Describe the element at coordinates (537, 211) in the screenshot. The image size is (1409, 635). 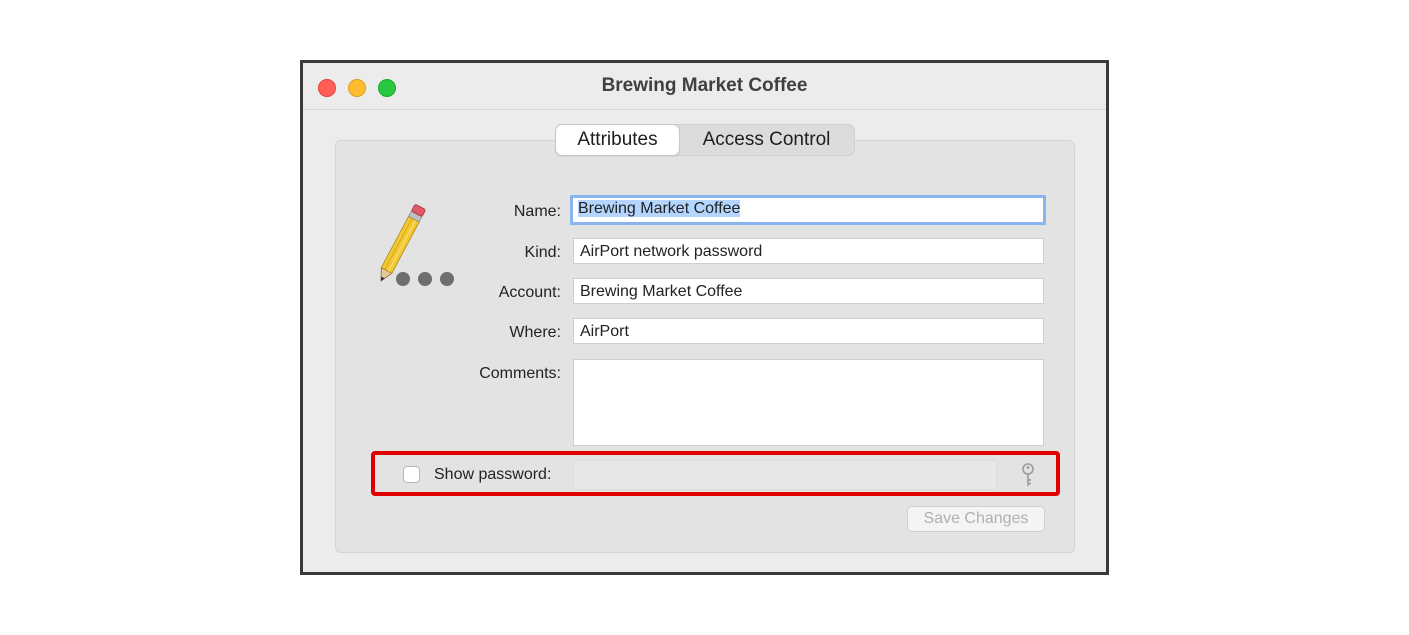
I see `name-label: Name:` at that location.